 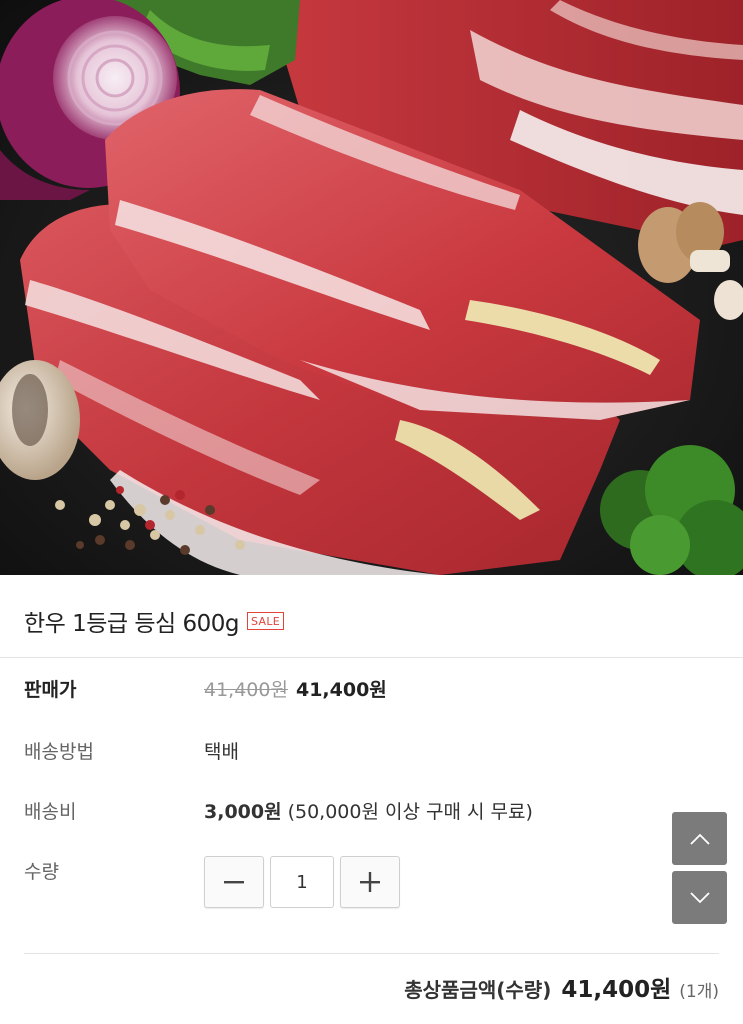 What do you see at coordinates (41, 871) in the screenshot?
I see `quantity-label: 수량` at bounding box center [41, 871].